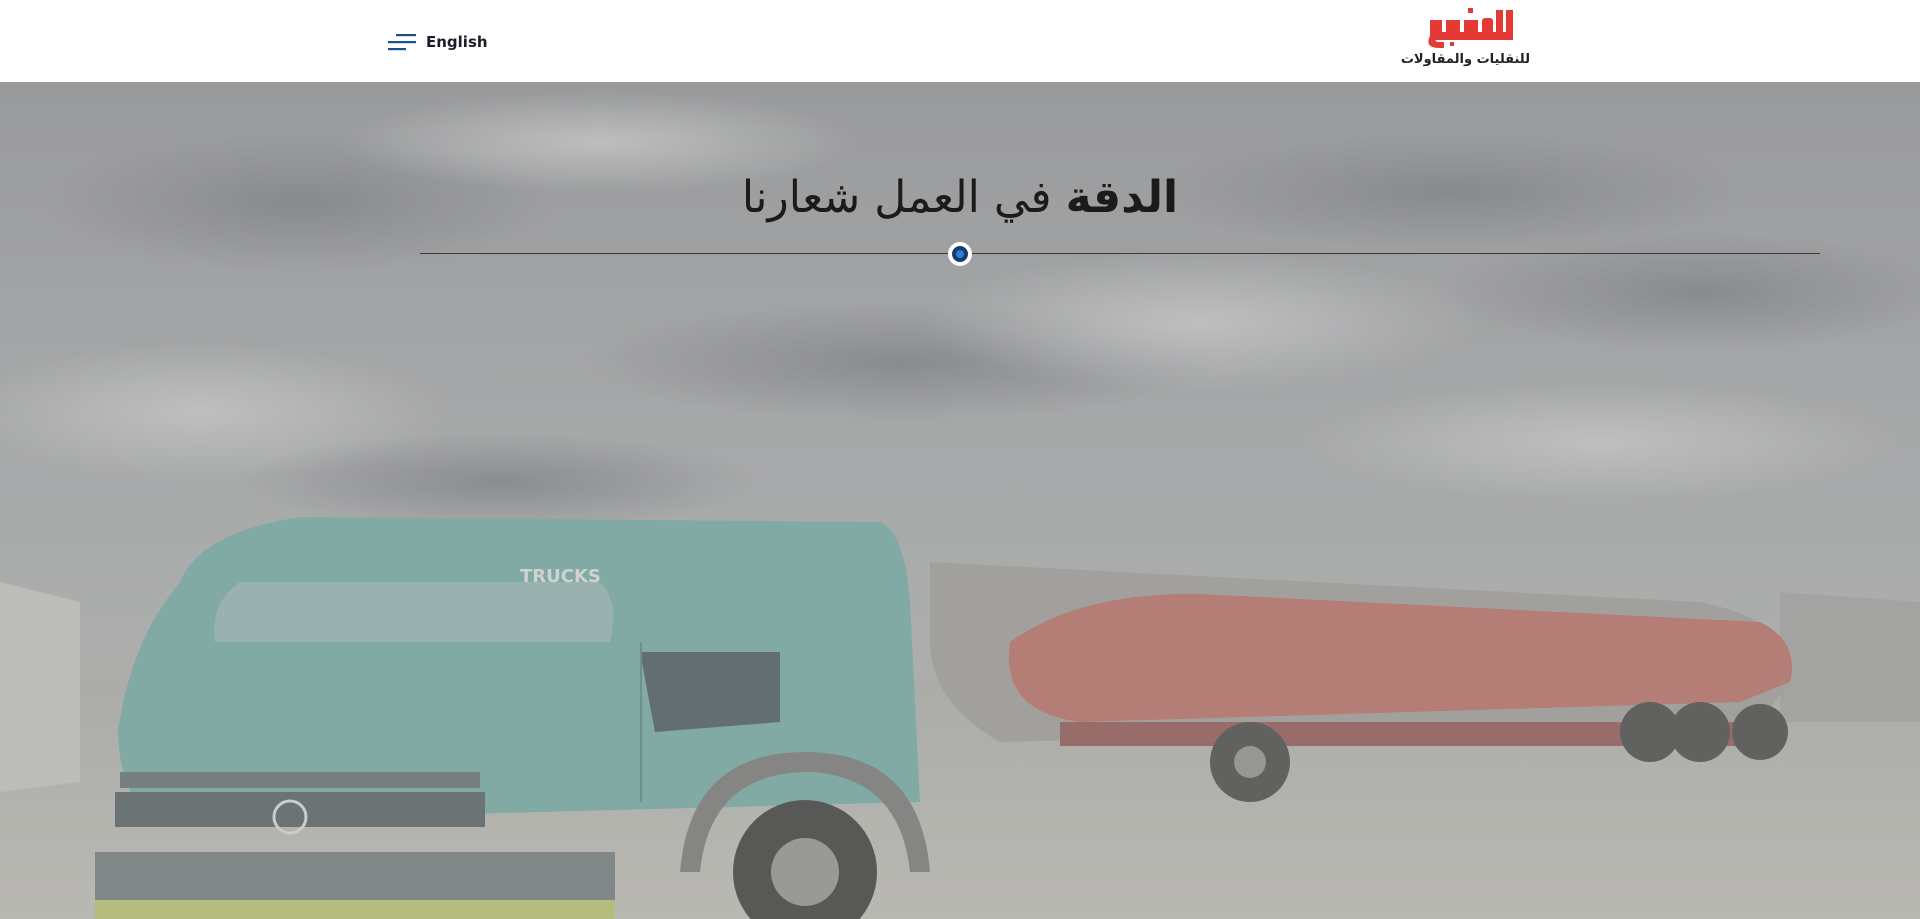 The image size is (1920, 919). Describe the element at coordinates (1120, 253) in the screenshot. I see `hero-divider-line` at that location.